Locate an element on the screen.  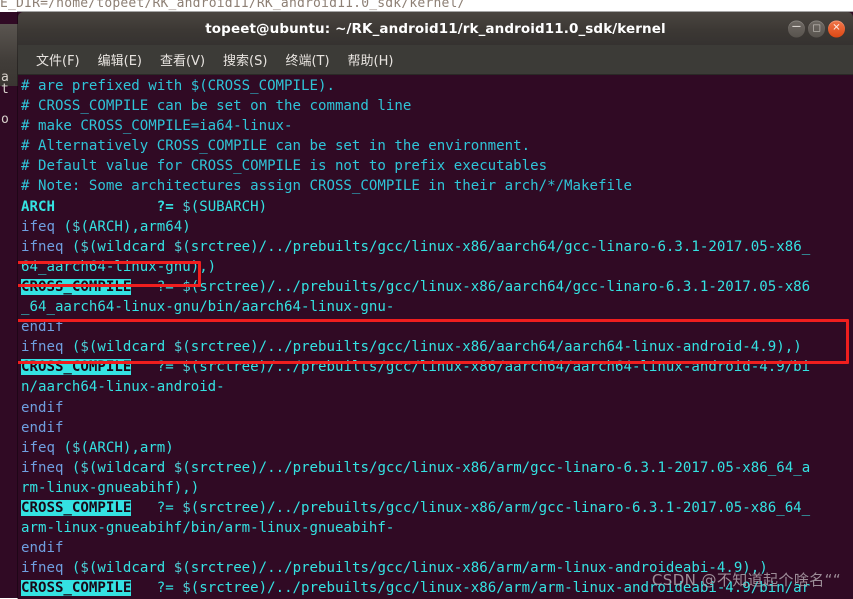
terminal-line: n/aarch64-linux-android- is located at coordinates (123, 387).